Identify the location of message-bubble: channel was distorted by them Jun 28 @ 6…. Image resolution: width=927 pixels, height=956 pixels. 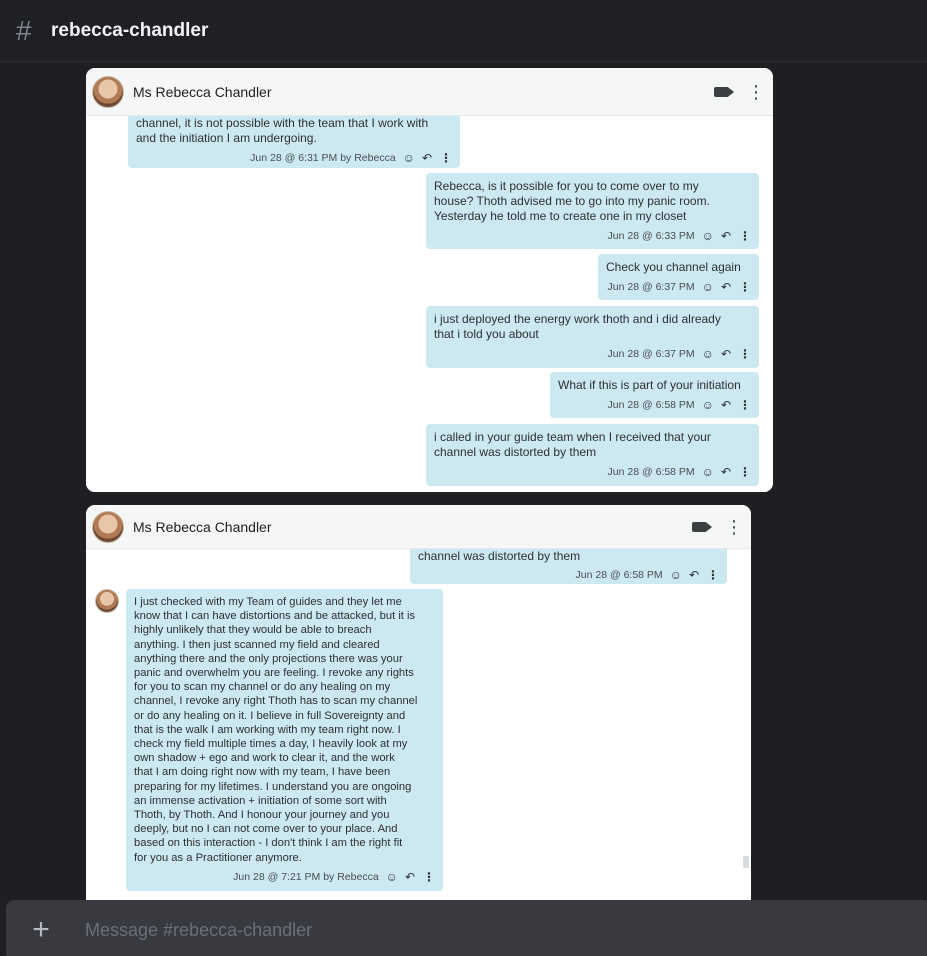
(568, 566).